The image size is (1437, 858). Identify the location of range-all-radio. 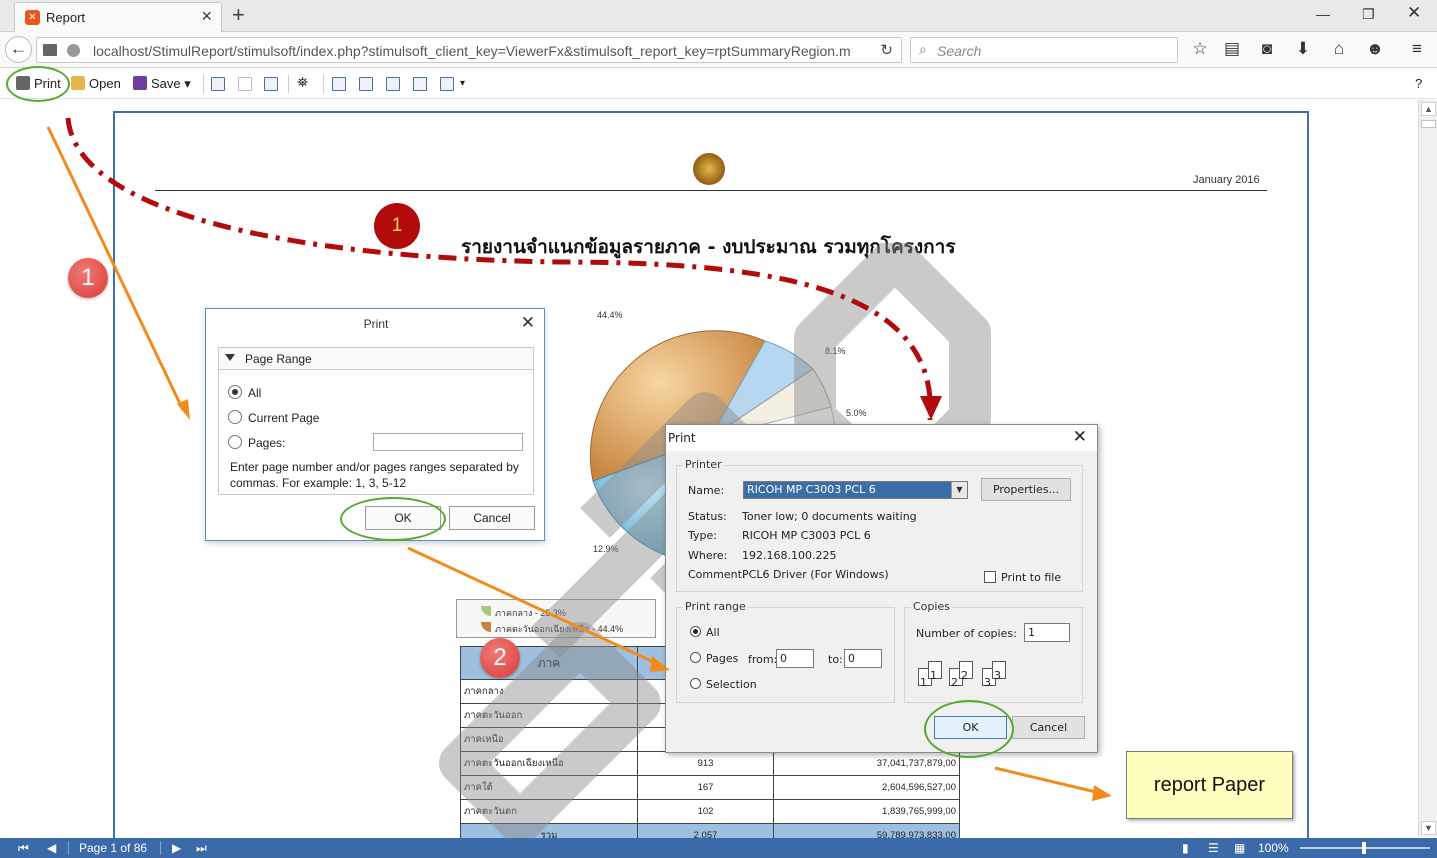
(695, 631).